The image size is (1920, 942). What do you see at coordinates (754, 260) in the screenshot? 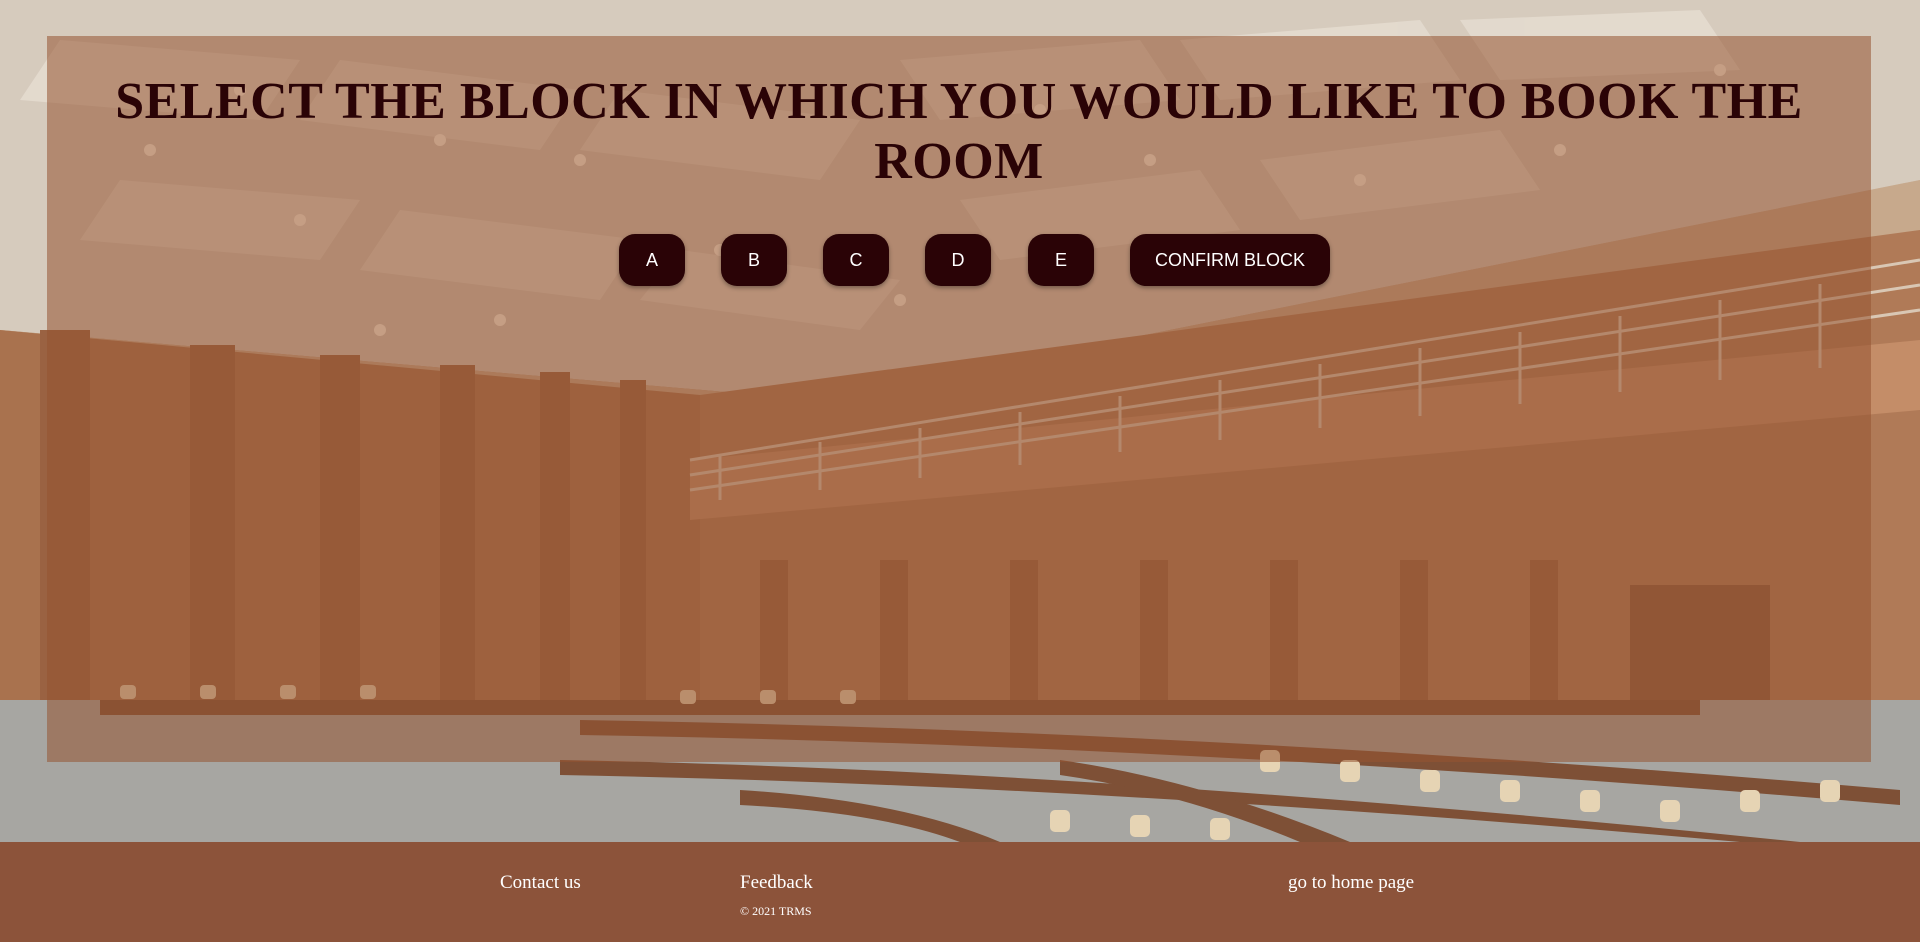
I see `block-b-button: B` at bounding box center [754, 260].